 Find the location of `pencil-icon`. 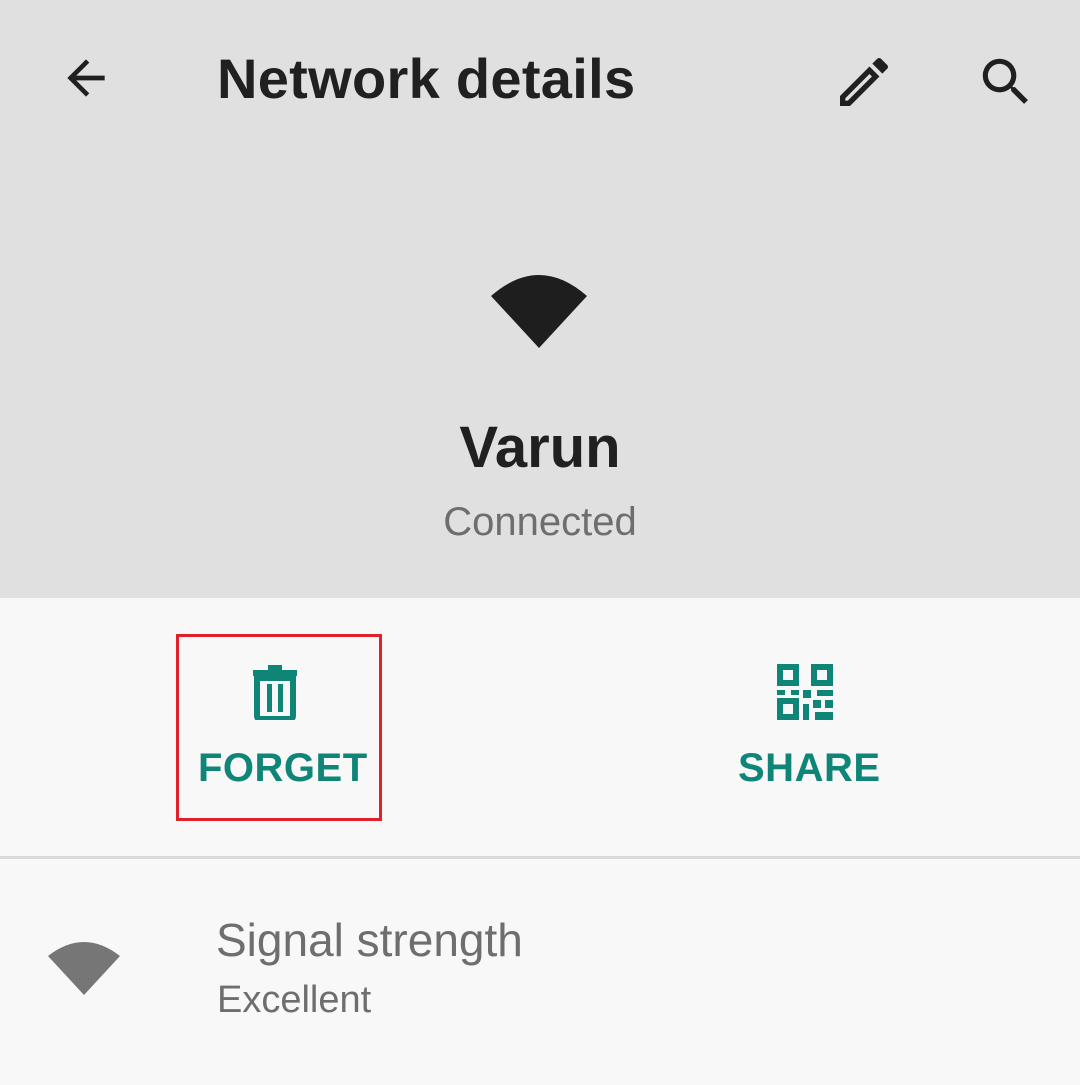

pencil-icon is located at coordinates (864, 81).